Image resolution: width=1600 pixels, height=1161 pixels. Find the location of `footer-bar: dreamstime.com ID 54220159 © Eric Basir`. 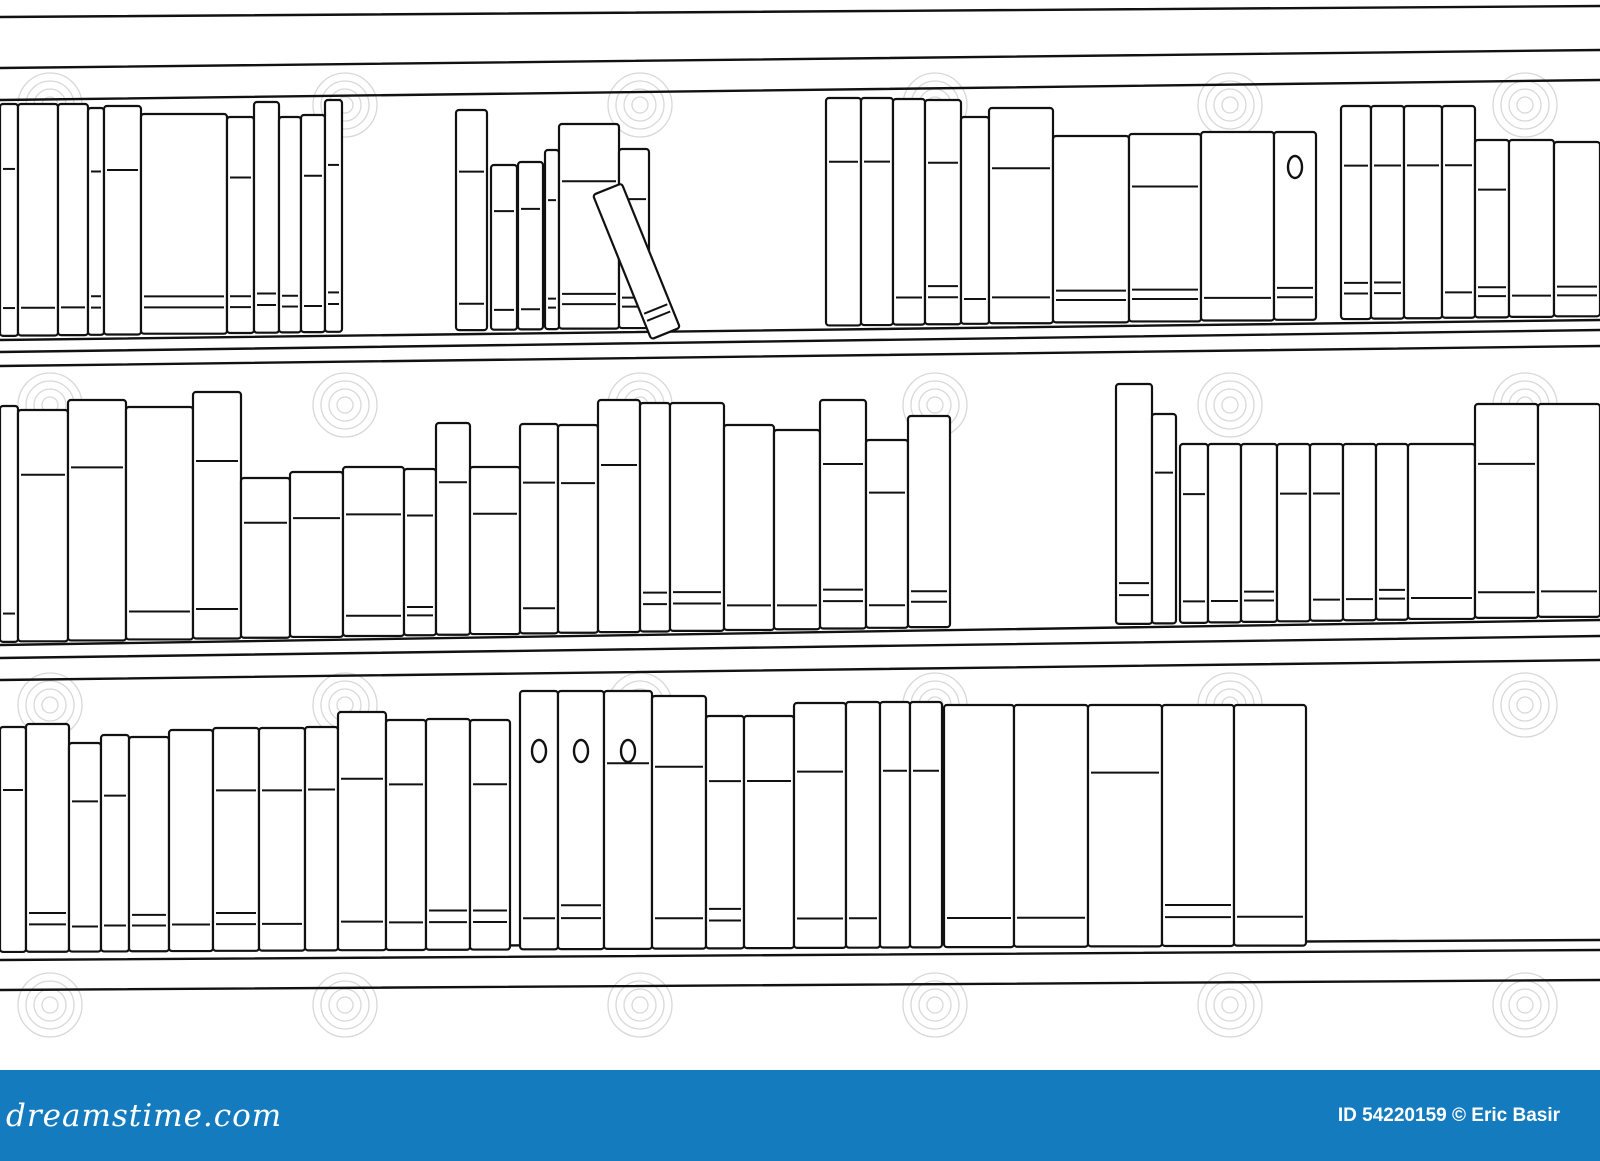

footer-bar: dreamstime.com ID 54220159 © Eric Basir is located at coordinates (800, 1115).